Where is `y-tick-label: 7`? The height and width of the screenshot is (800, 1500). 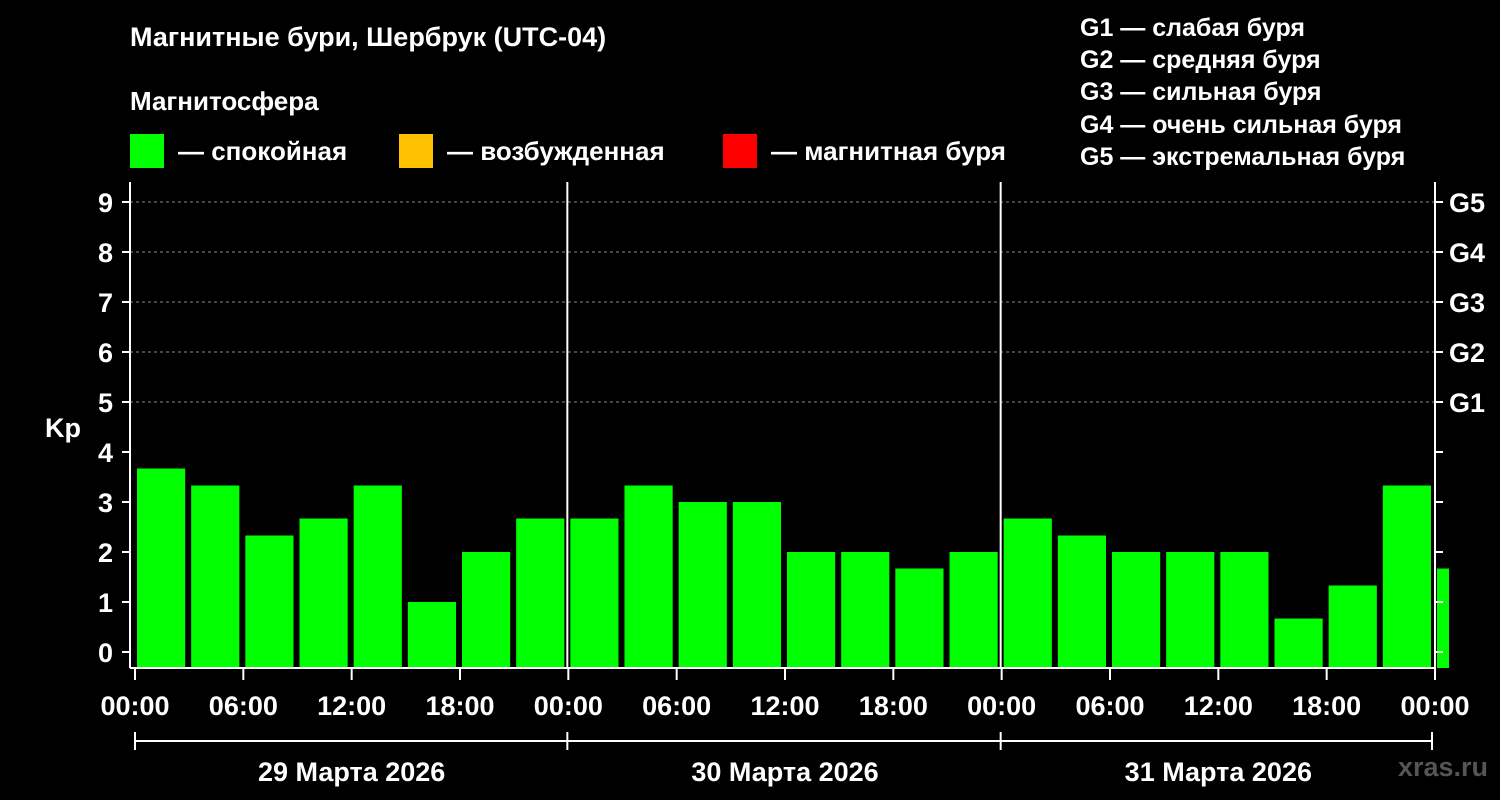
y-tick-label: 7 is located at coordinates (105, 303).